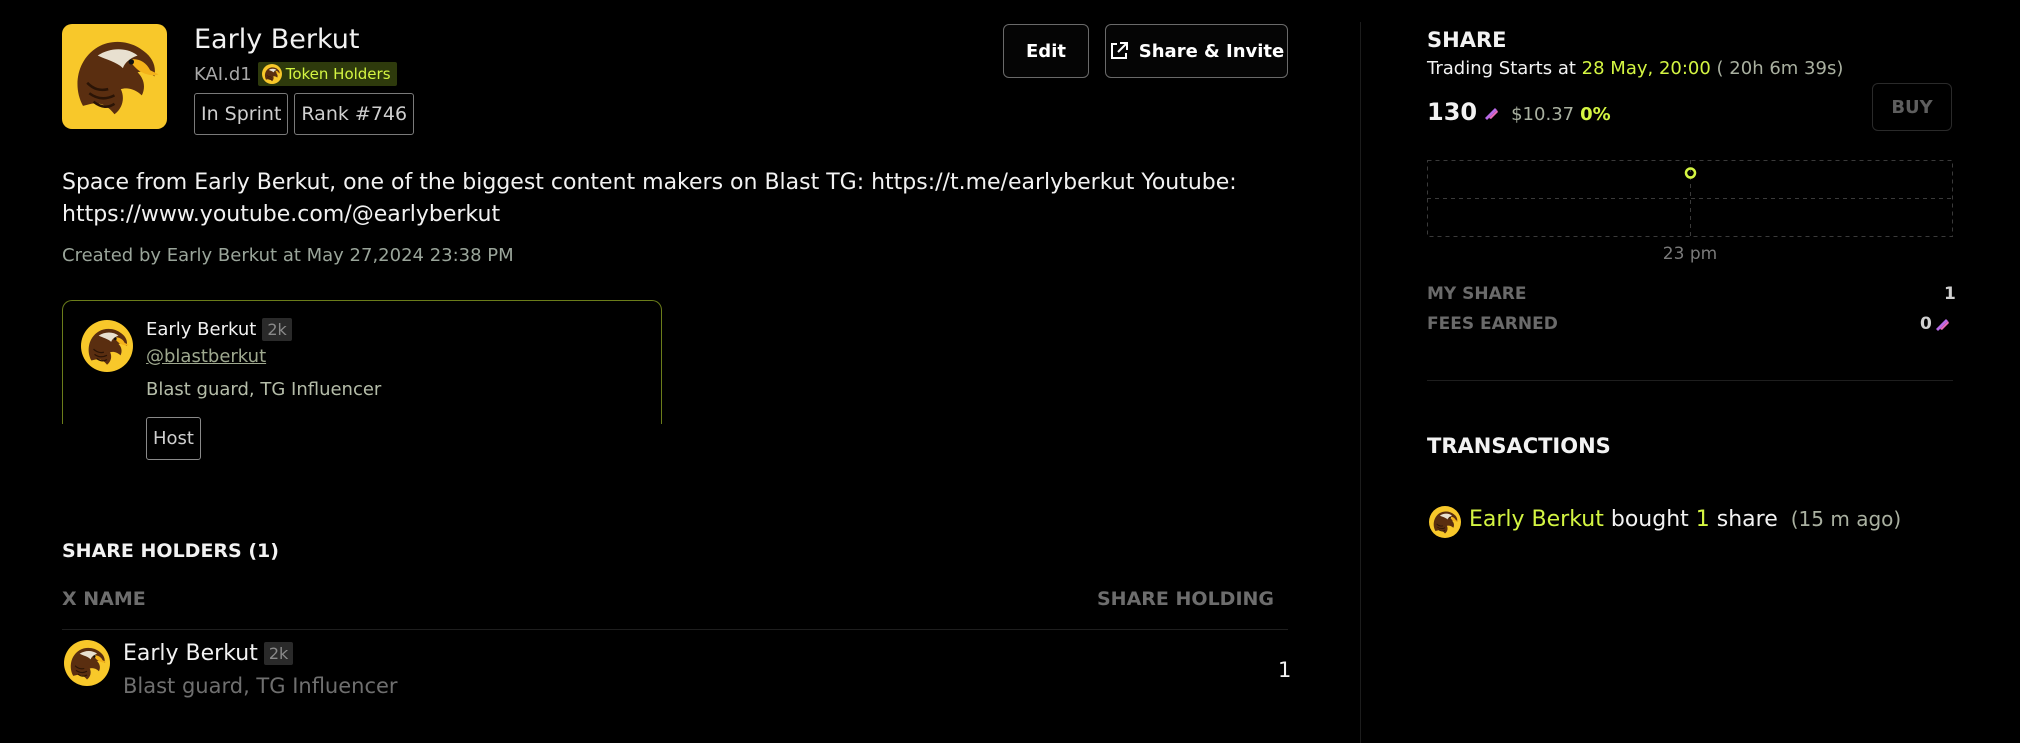 The image size is (2020, 743). What do you see at coordinates (190, 653) in the screenshot?
I see `holder-name: Early Berkut` at bounding box center [190, 653].